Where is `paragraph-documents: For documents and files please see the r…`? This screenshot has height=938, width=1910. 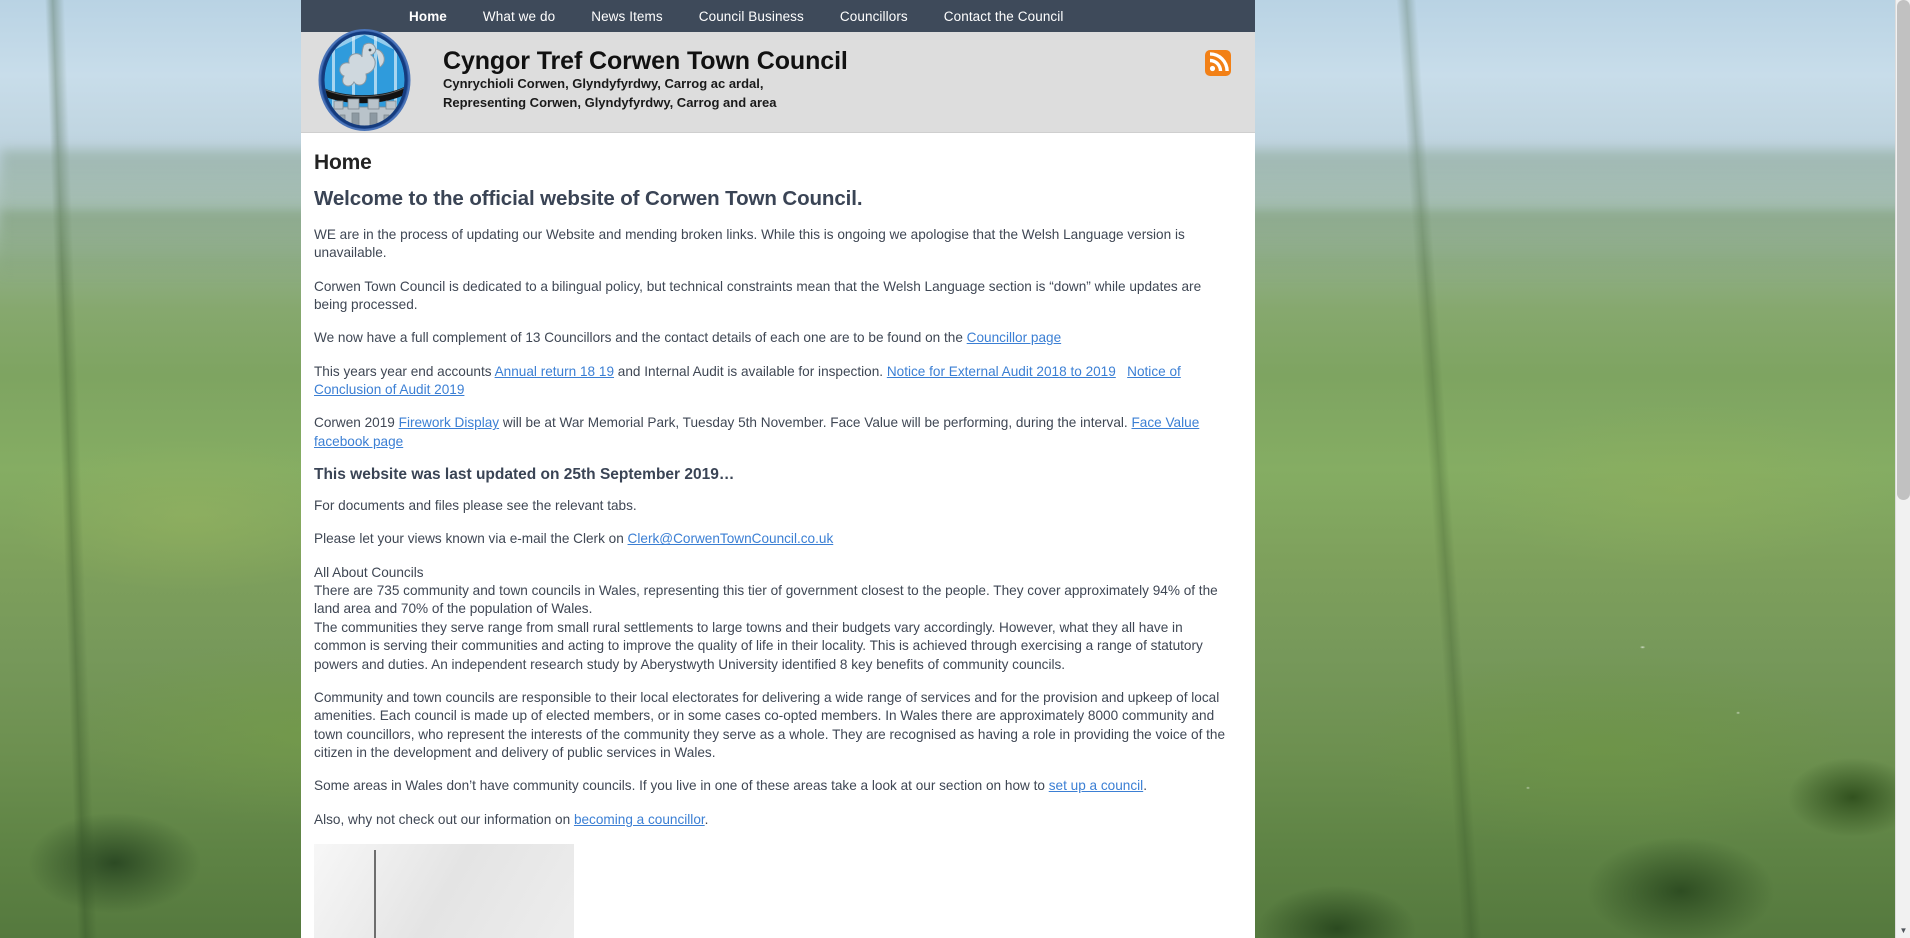
paragraph-documents: For documents and files please see the r… is located at coordinates (475, 506).